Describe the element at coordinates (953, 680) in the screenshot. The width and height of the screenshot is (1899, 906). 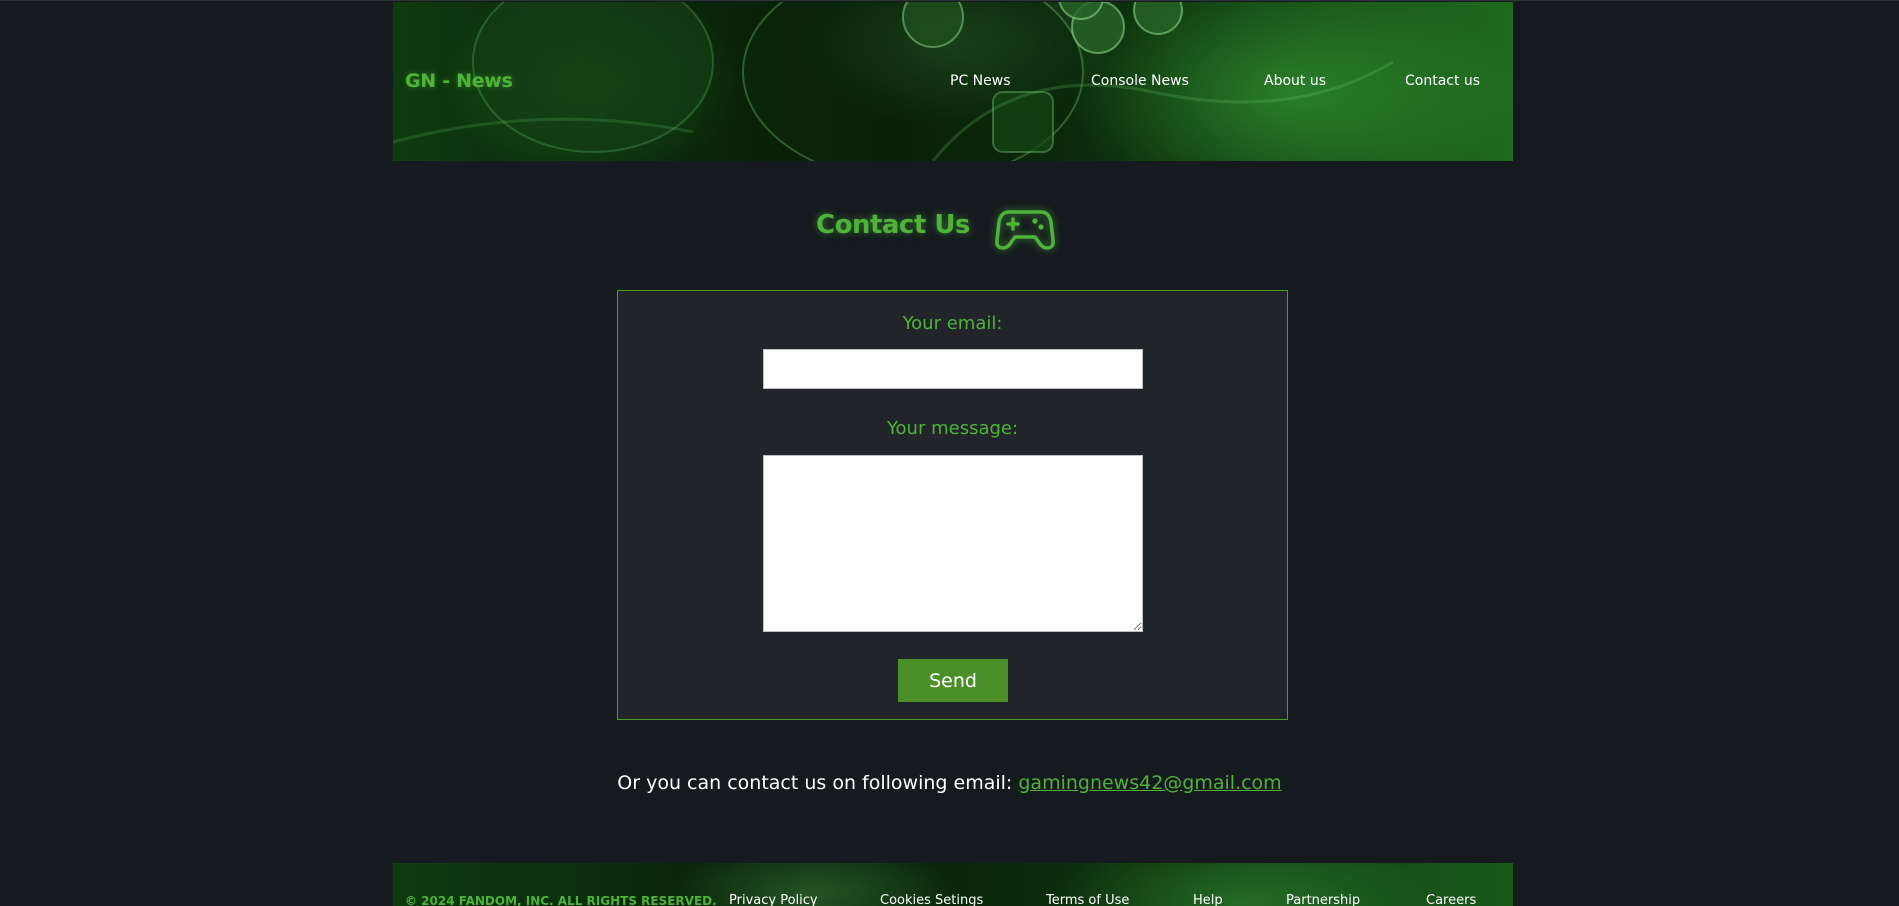
I see `send-button: Send` at that location.